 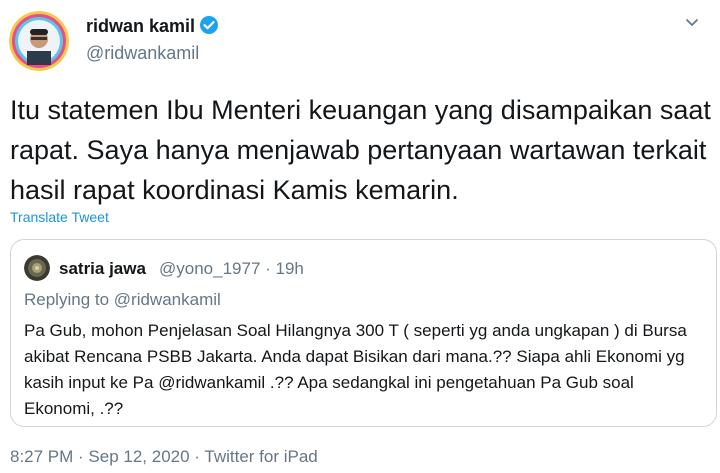 I want to click on quoted-avatar, so click(x=37, y=268).